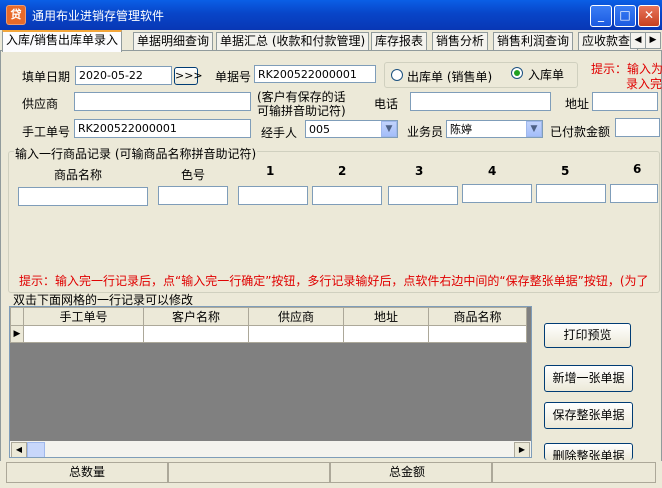 This screenshot has width=662, height=488. Describe the element at coordinates (78, 175) in the screenshot. I see `col-product-name: 商品名称` at that location.